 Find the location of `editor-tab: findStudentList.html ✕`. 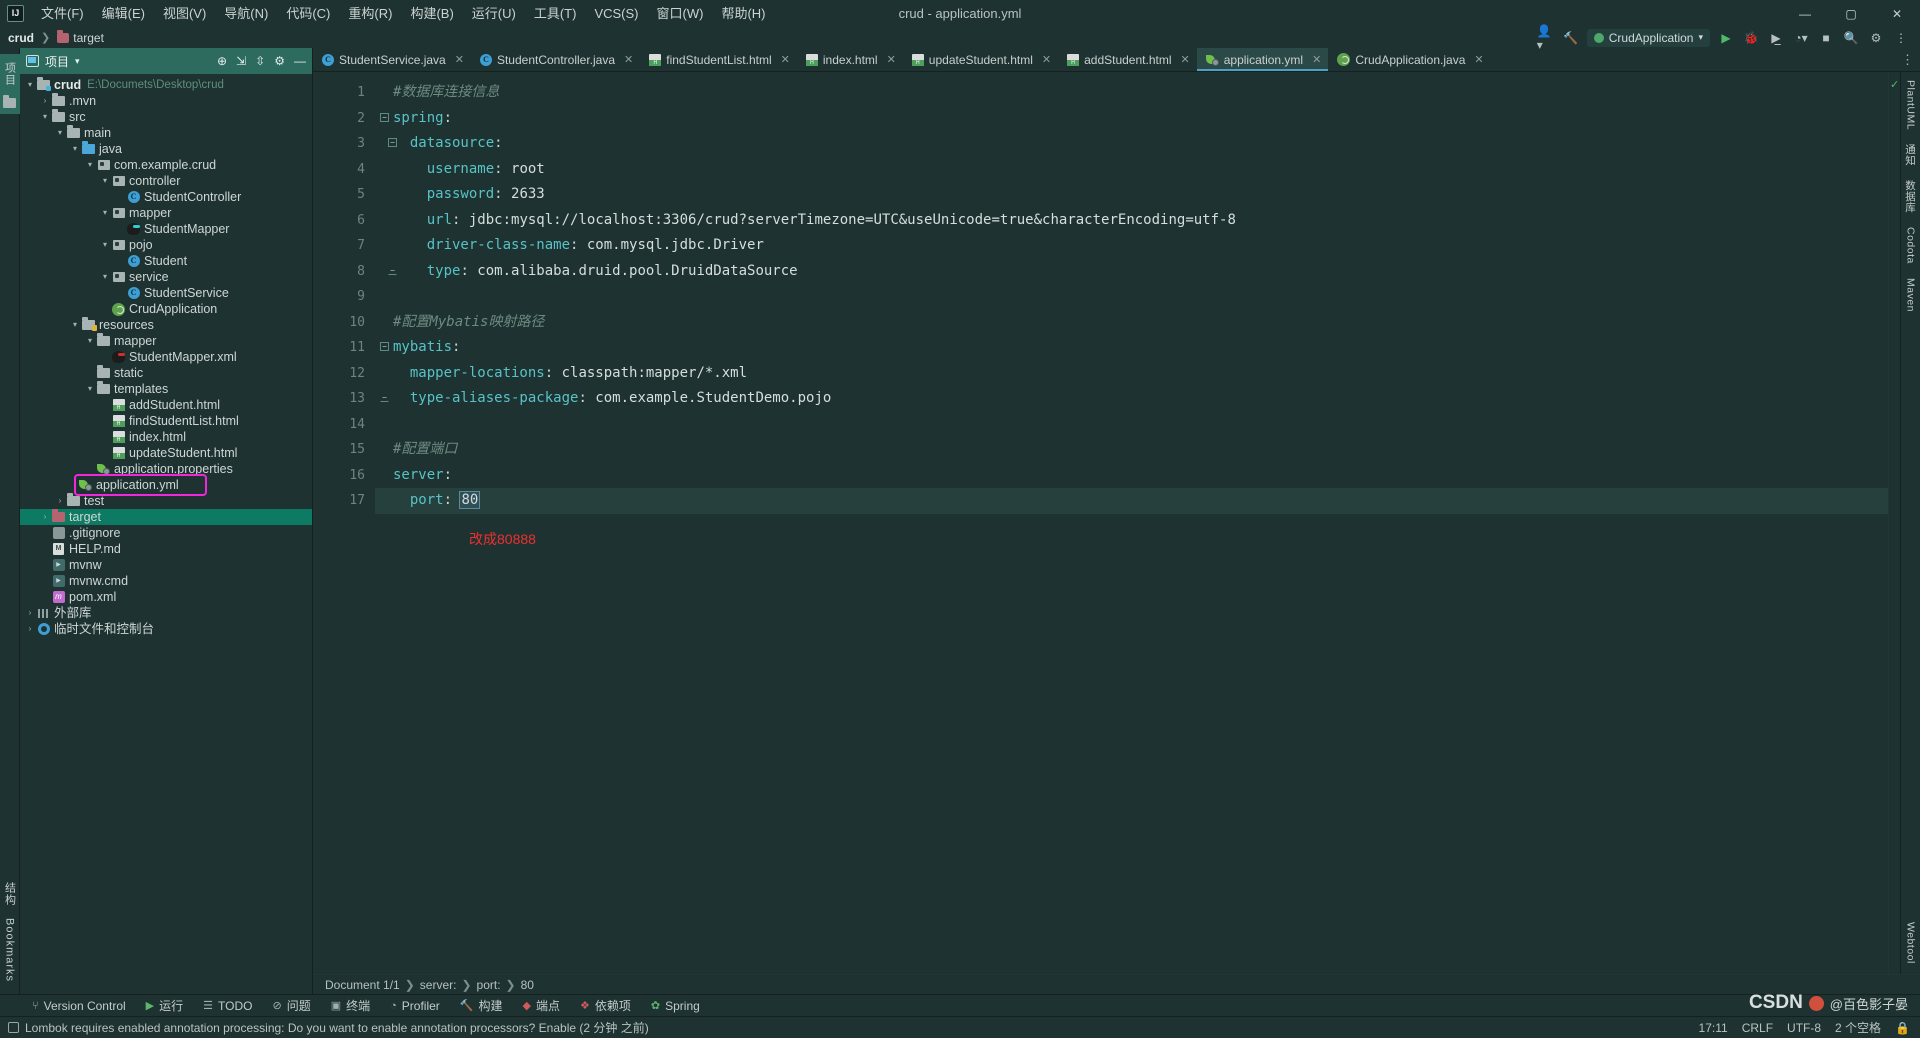

editor-tab: findStudentList.html ✕ is located at coordinates (718, 59).